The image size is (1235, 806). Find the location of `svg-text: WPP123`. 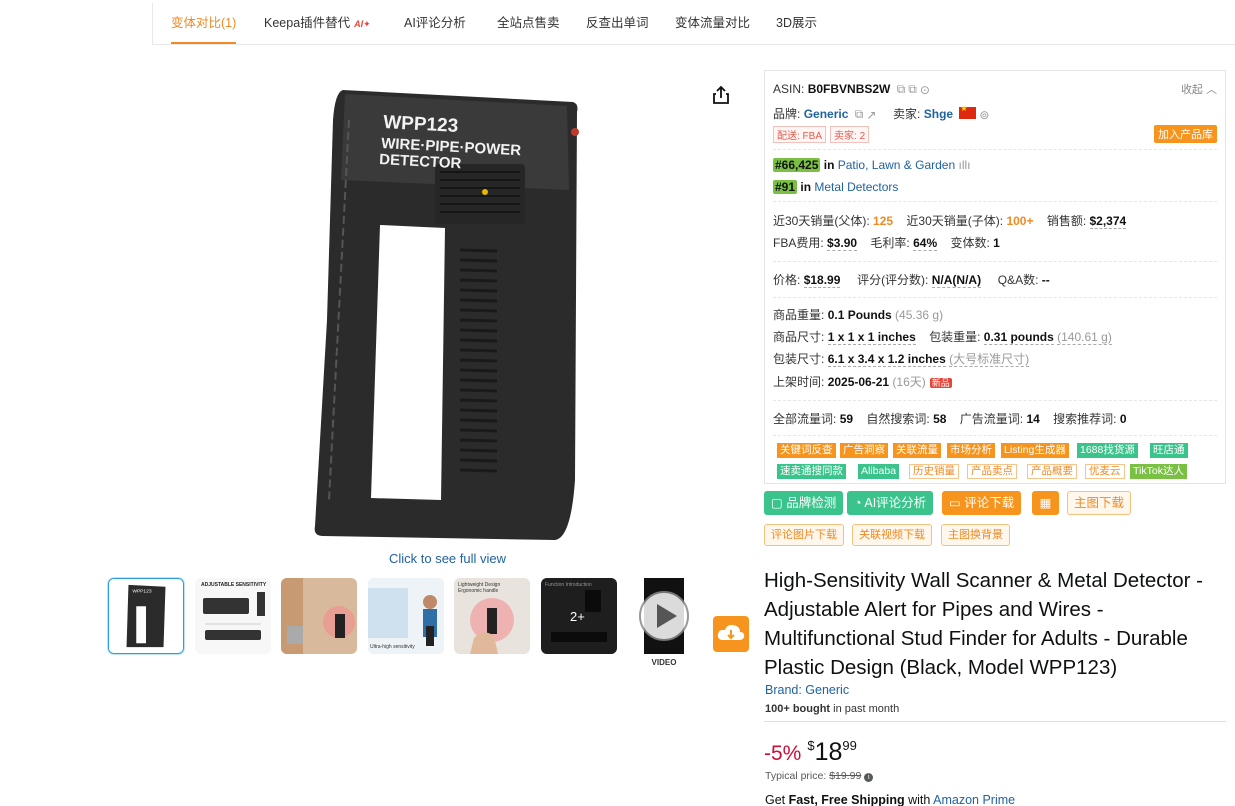

svg-text: WPP123 is located at coordinates (141, 592).